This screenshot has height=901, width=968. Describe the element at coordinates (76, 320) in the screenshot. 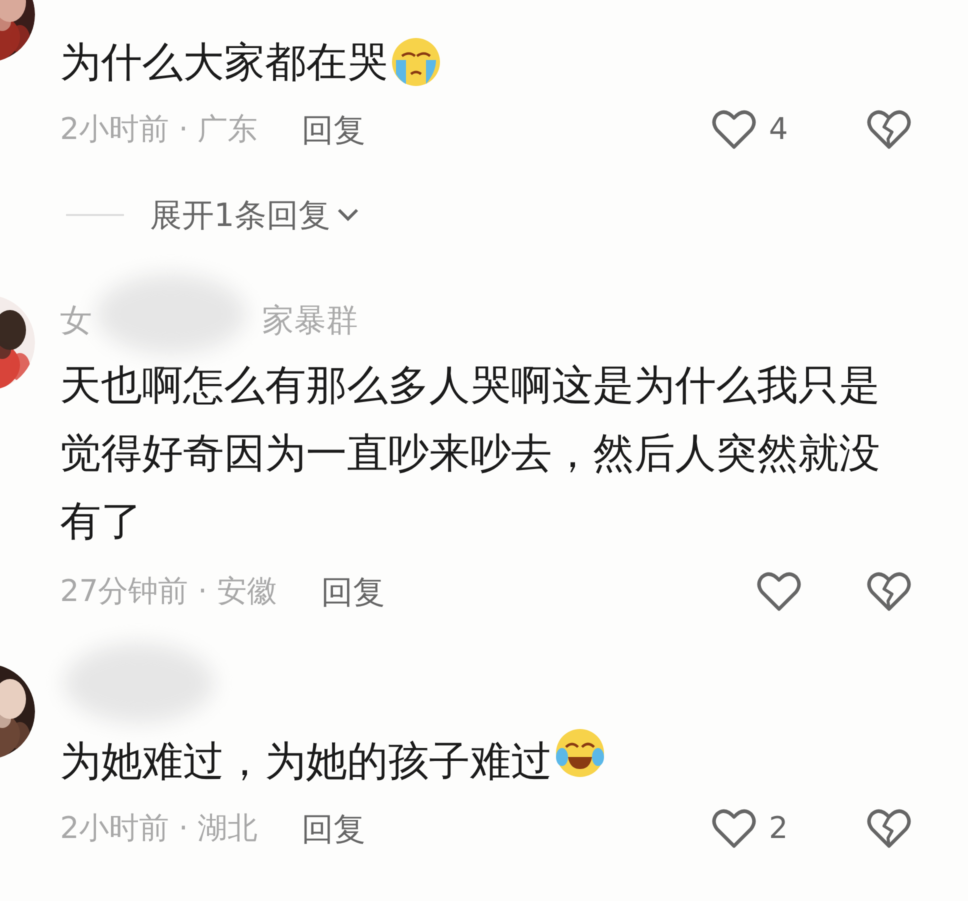

I see `username: 女` at that location.